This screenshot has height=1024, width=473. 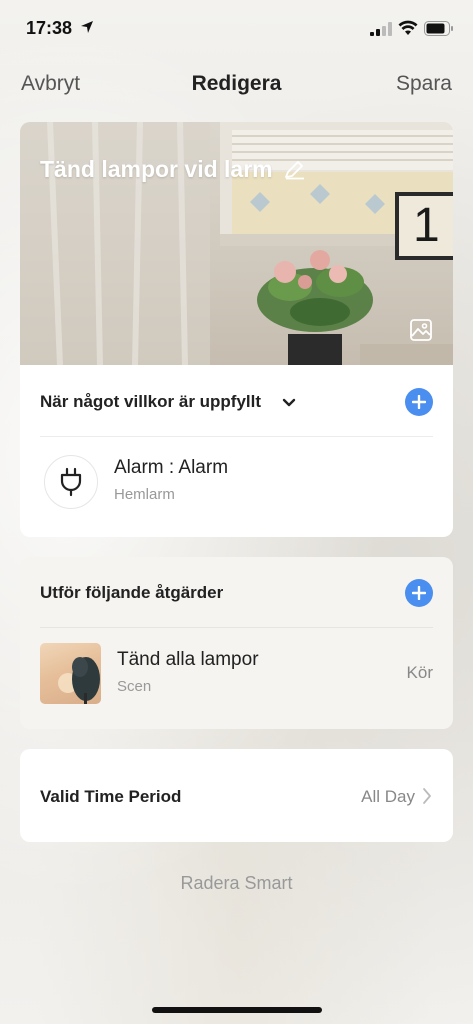 I want to click on time-period-label: Valid Time Period, so click(x=111, y=796).